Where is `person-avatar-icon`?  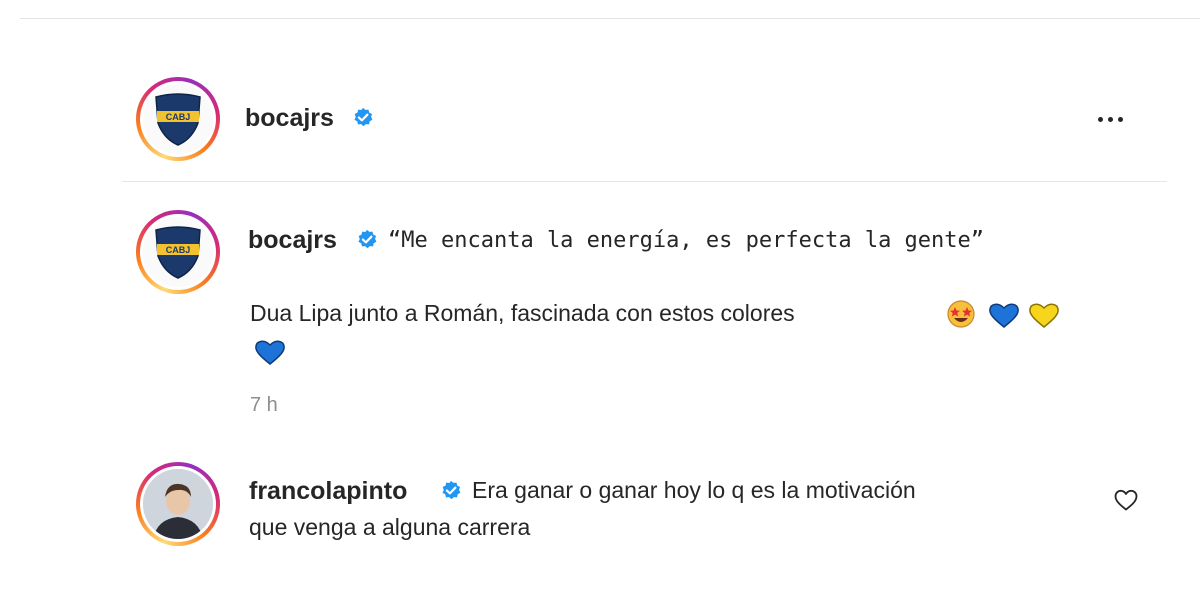
person-avatar-icon is located at coordinates (178, 504).